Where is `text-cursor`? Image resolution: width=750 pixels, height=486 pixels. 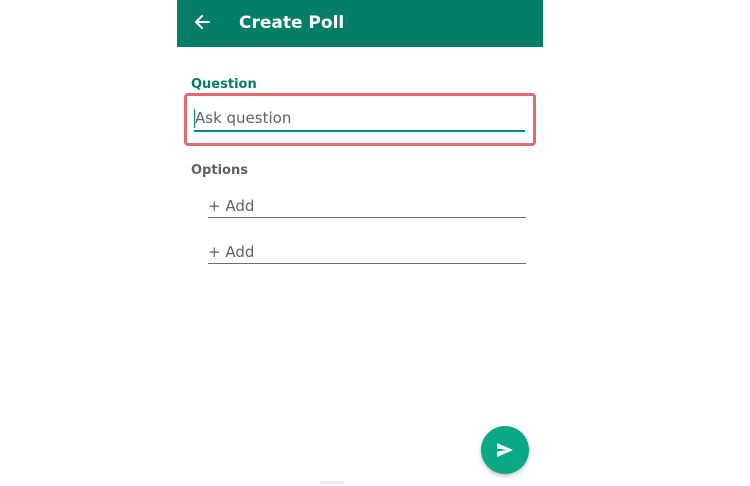
text-cursor is located at coordinates (194, 118).